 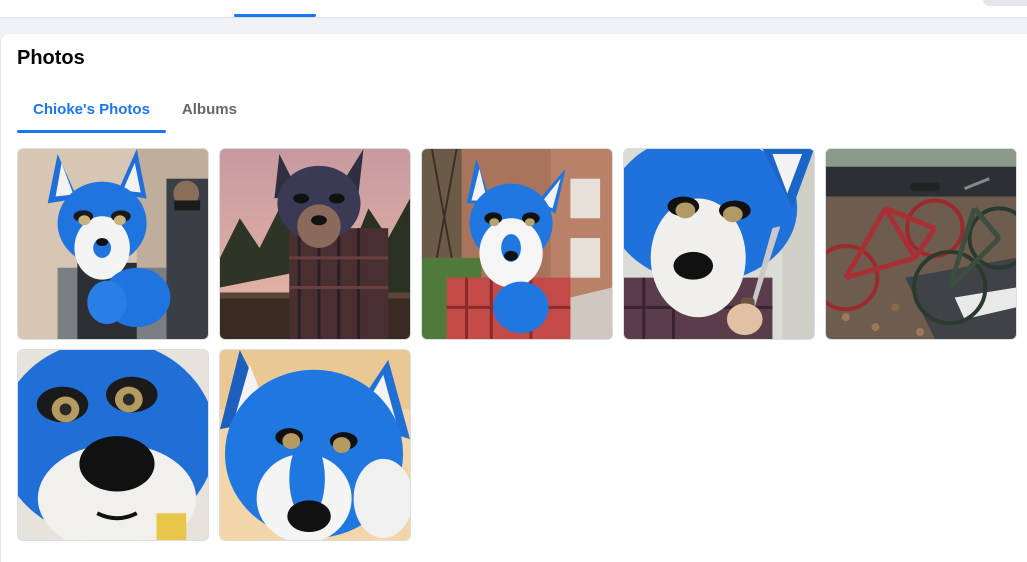 What do you see at coordinates (91, 109) in the screenshot?
I see `tab-chiokes-photos: Chioke's Photos` at bounding box center [91, 109].